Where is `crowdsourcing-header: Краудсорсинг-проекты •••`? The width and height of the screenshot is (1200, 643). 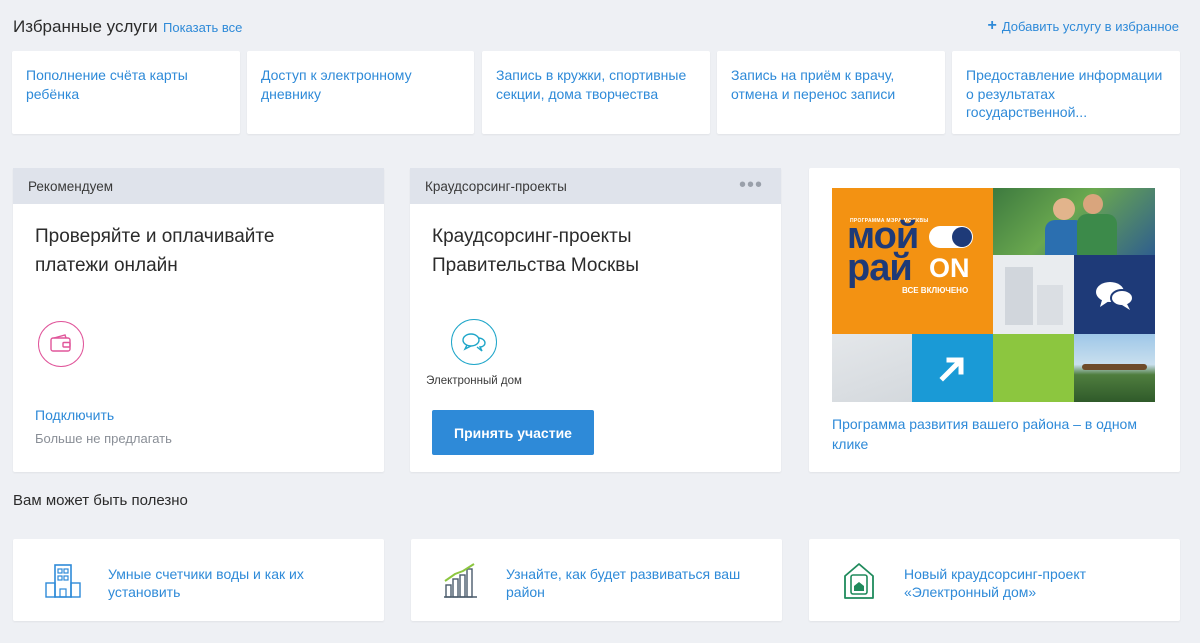
crowdsourcing-header: Краудсорсинг-проекты ••• is located at coordinates (595, 186).